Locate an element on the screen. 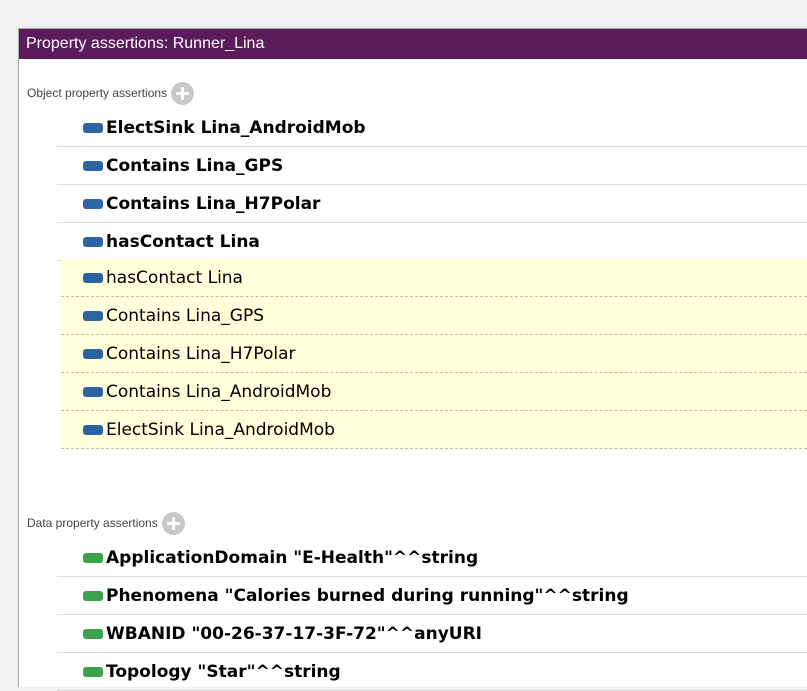 This screenshot has height=691, width=807. data-assertion-row: ApplicationDomain "E-Health"^^string is located at coordinates (432, 558).